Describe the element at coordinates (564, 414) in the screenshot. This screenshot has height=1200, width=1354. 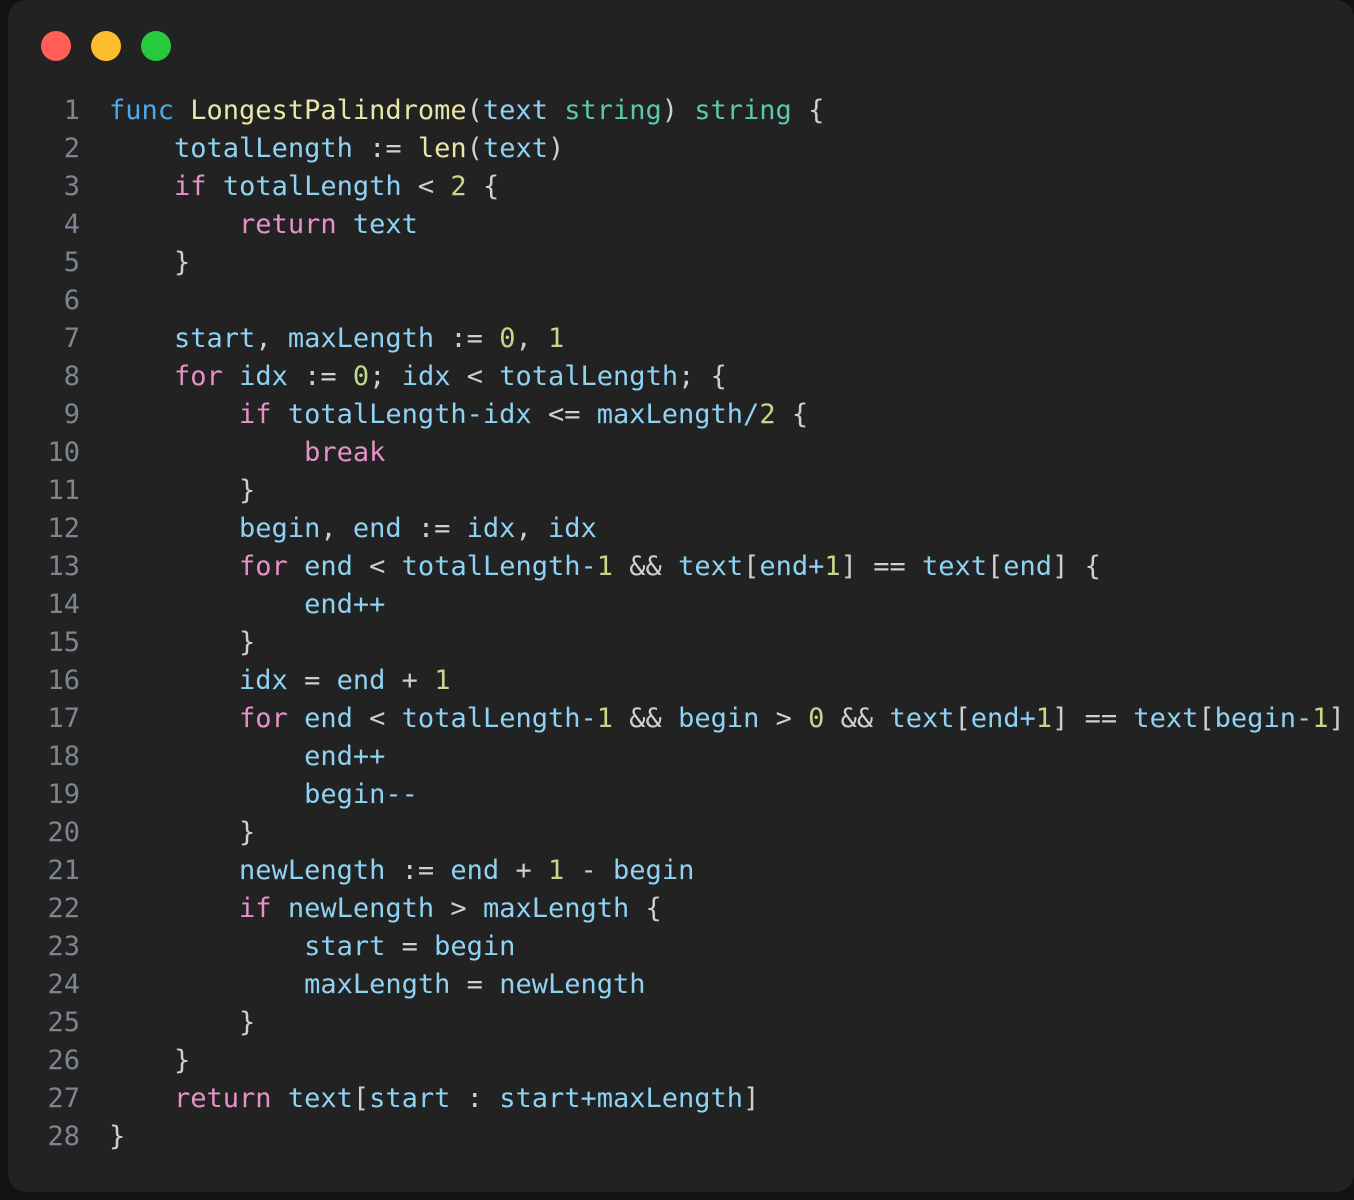
I see `token-op: <=` at that location.